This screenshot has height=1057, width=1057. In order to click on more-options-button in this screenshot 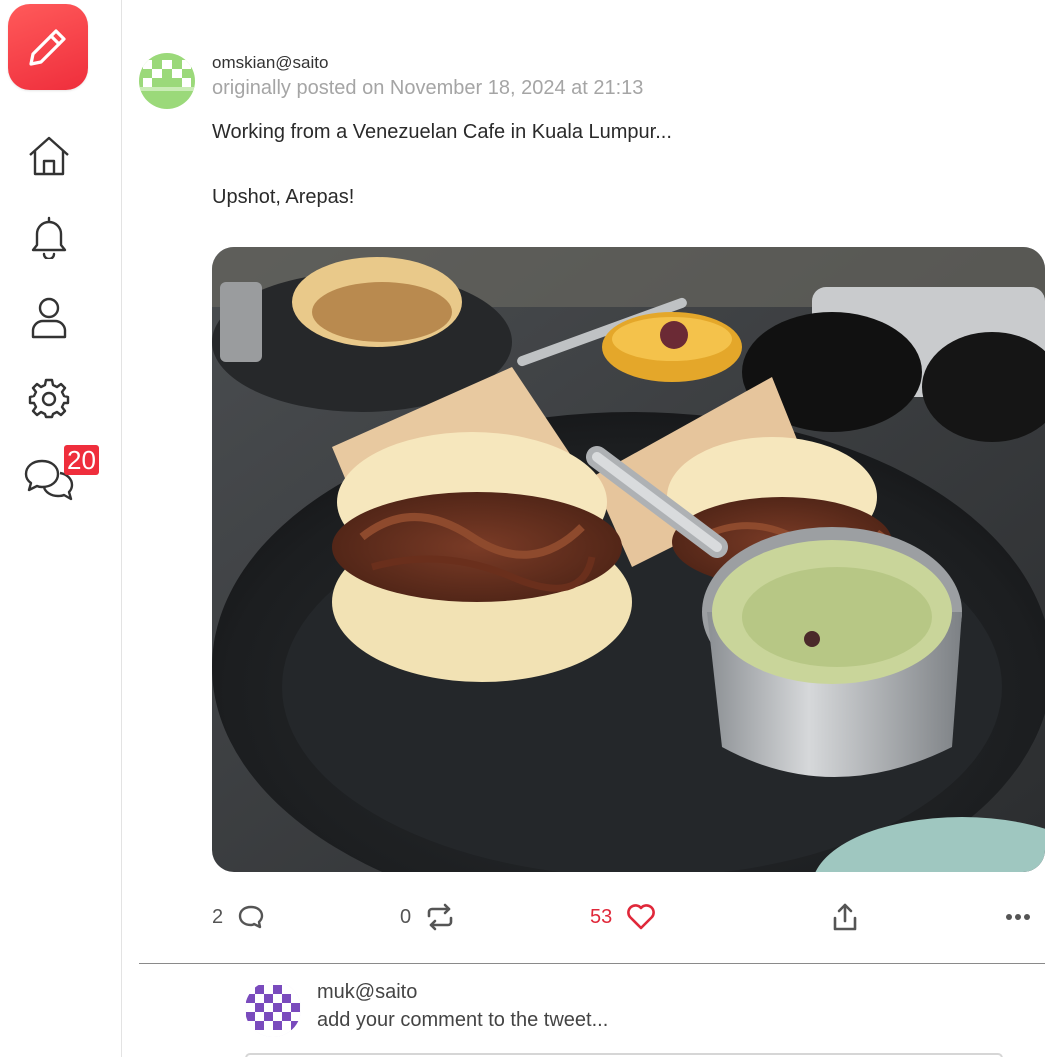, I will do `click(1018, 917)`.